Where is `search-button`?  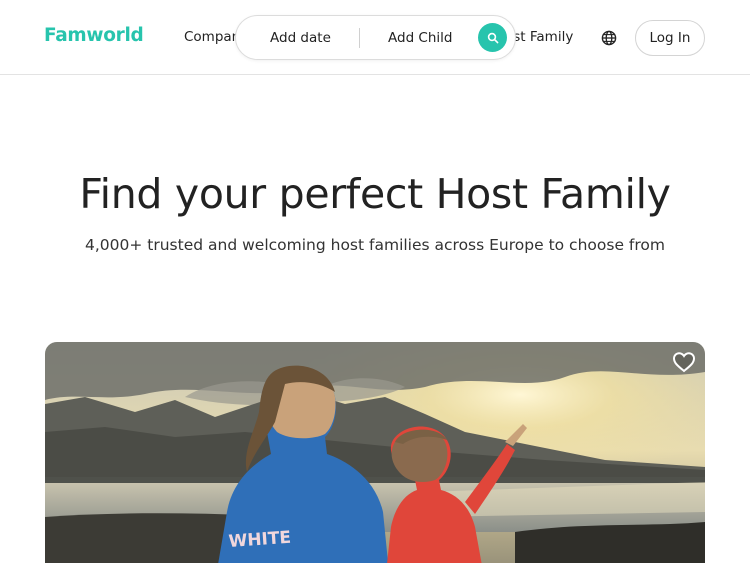 search-button is located at coordinates (492, 37).